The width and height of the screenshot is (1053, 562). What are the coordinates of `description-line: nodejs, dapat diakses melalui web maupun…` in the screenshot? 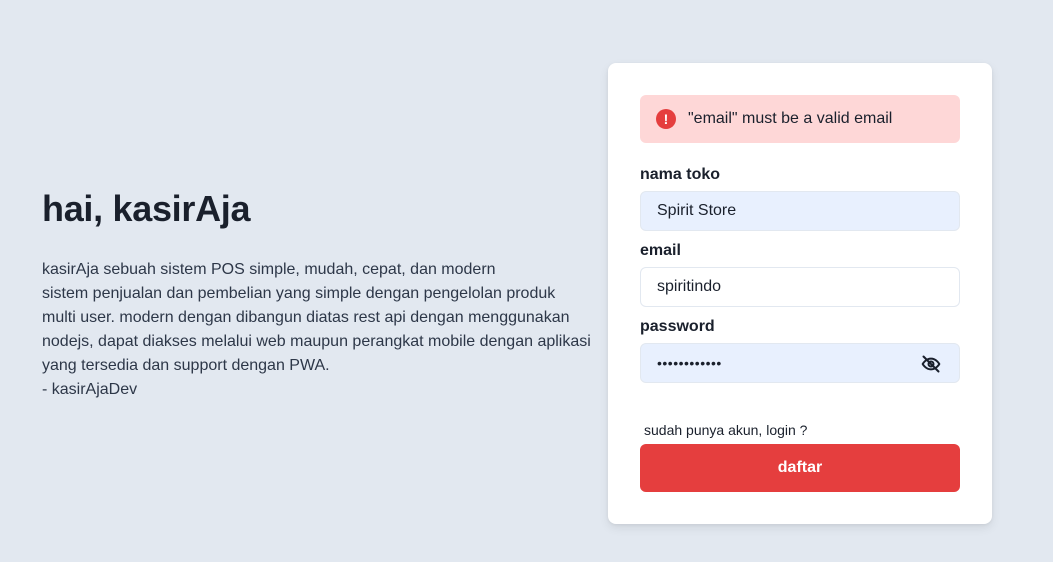 It's located at (316, 341).